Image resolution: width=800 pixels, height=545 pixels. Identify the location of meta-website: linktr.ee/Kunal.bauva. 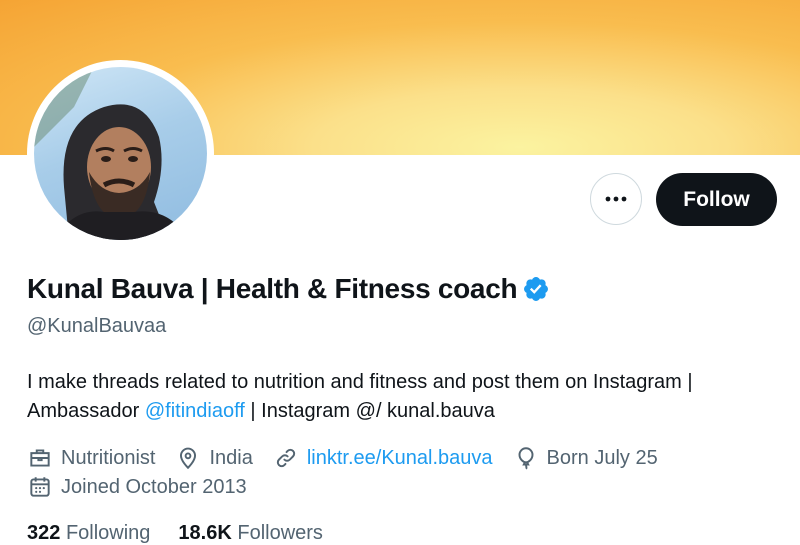
(383, 458).